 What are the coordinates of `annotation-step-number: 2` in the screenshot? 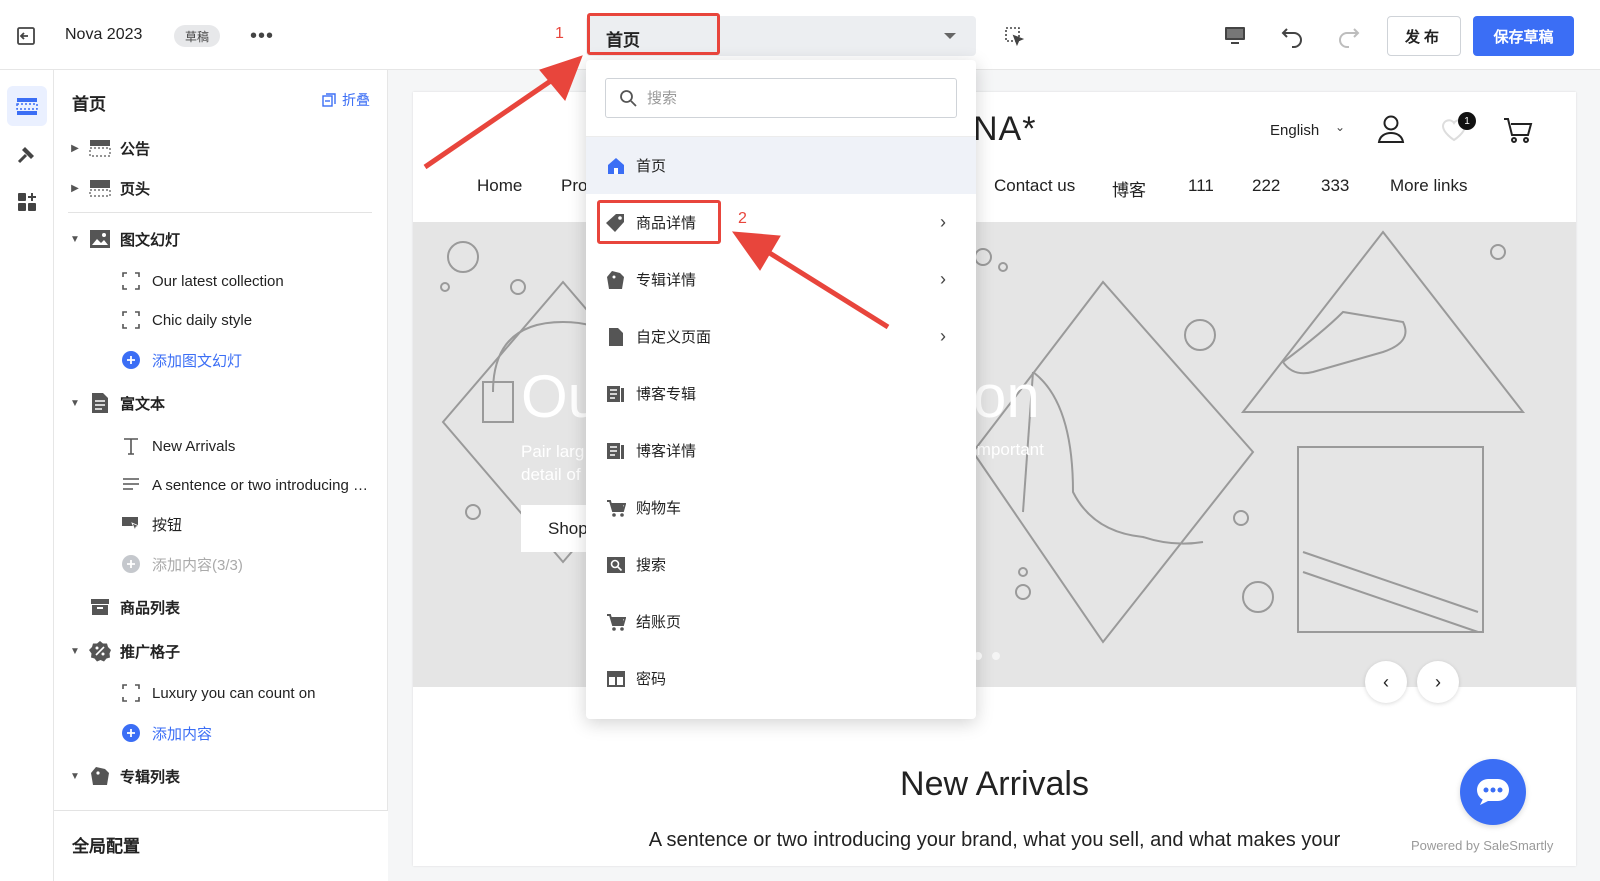 It's located at (742, 218).